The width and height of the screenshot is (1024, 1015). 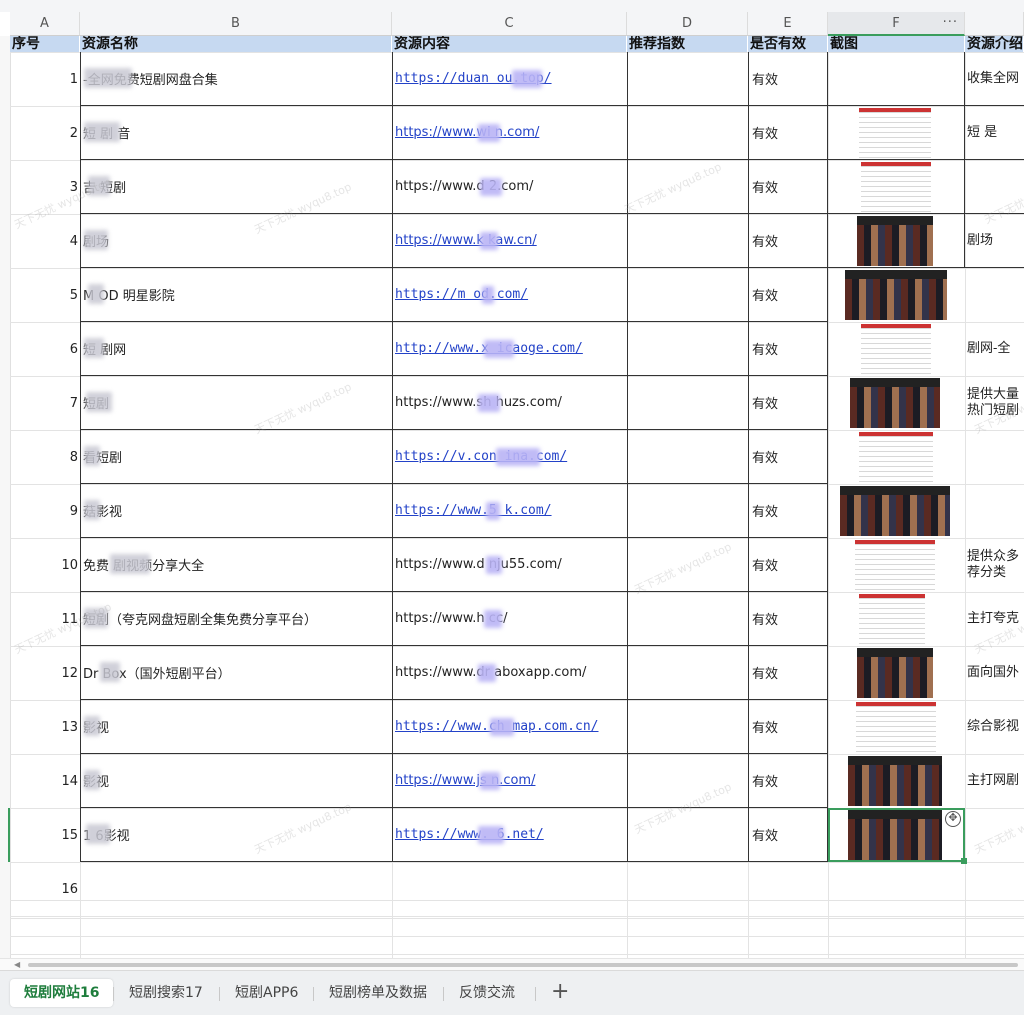 I want to click on column-header-f: F ···, so click(x=896, y=24).